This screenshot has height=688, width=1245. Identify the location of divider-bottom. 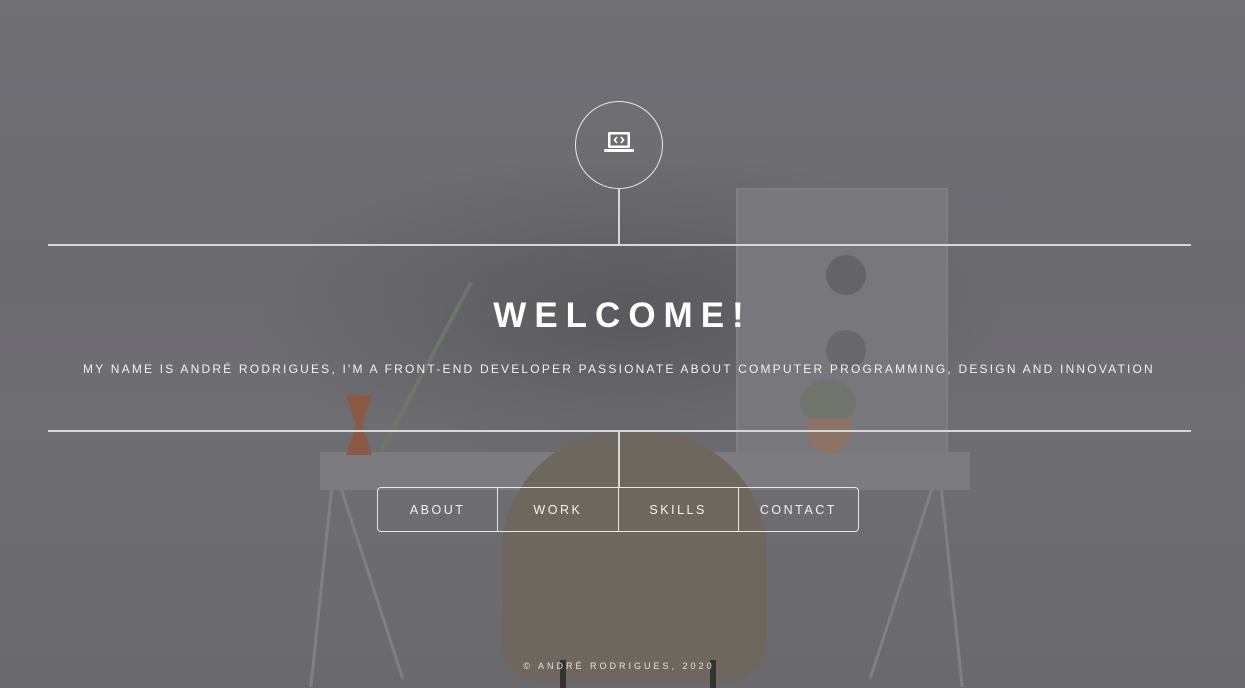
(619, 431).